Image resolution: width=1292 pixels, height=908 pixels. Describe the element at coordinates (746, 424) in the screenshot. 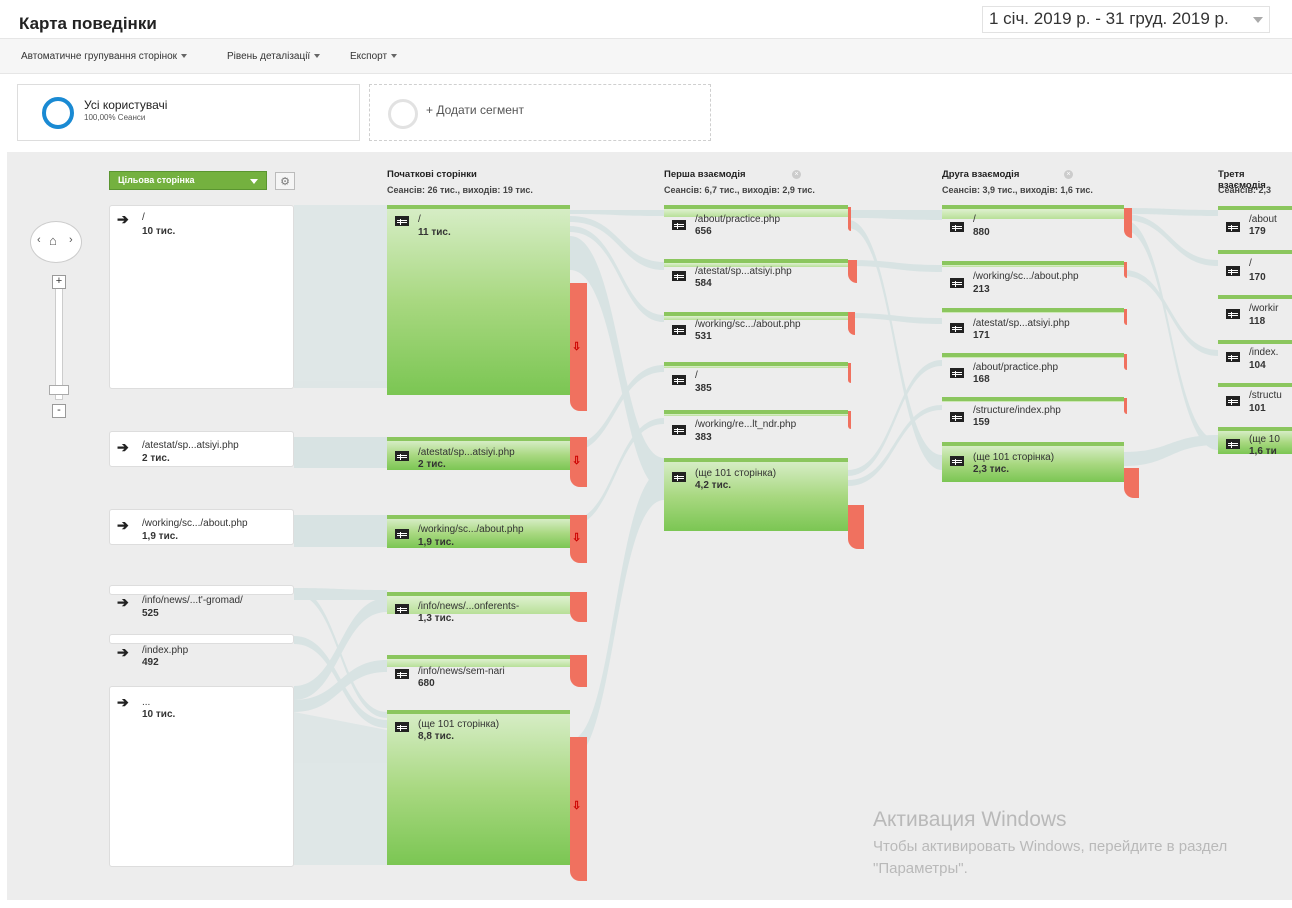

I see `node-label: /working/re...lt_ndr.php` at that location.